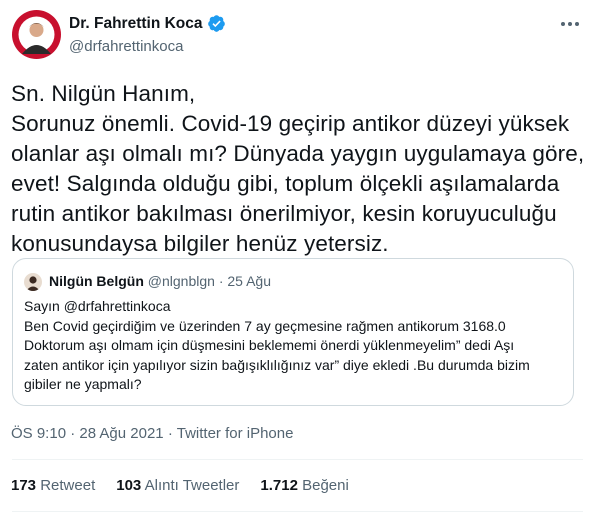 Image resolution: width=595 pixels, height=512 pixels. What do you see at coordinates (297, 459) in the screenshot?
I see `divider` at bounding box center [297, 459].